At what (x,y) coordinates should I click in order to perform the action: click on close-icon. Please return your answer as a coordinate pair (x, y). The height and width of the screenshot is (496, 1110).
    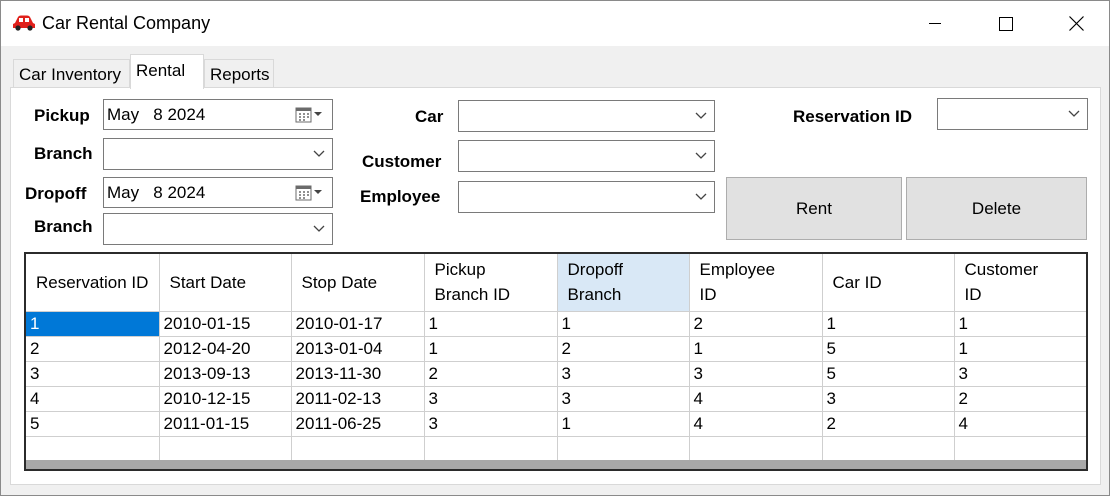
    Looking at the image, I should click on (1076, 23).